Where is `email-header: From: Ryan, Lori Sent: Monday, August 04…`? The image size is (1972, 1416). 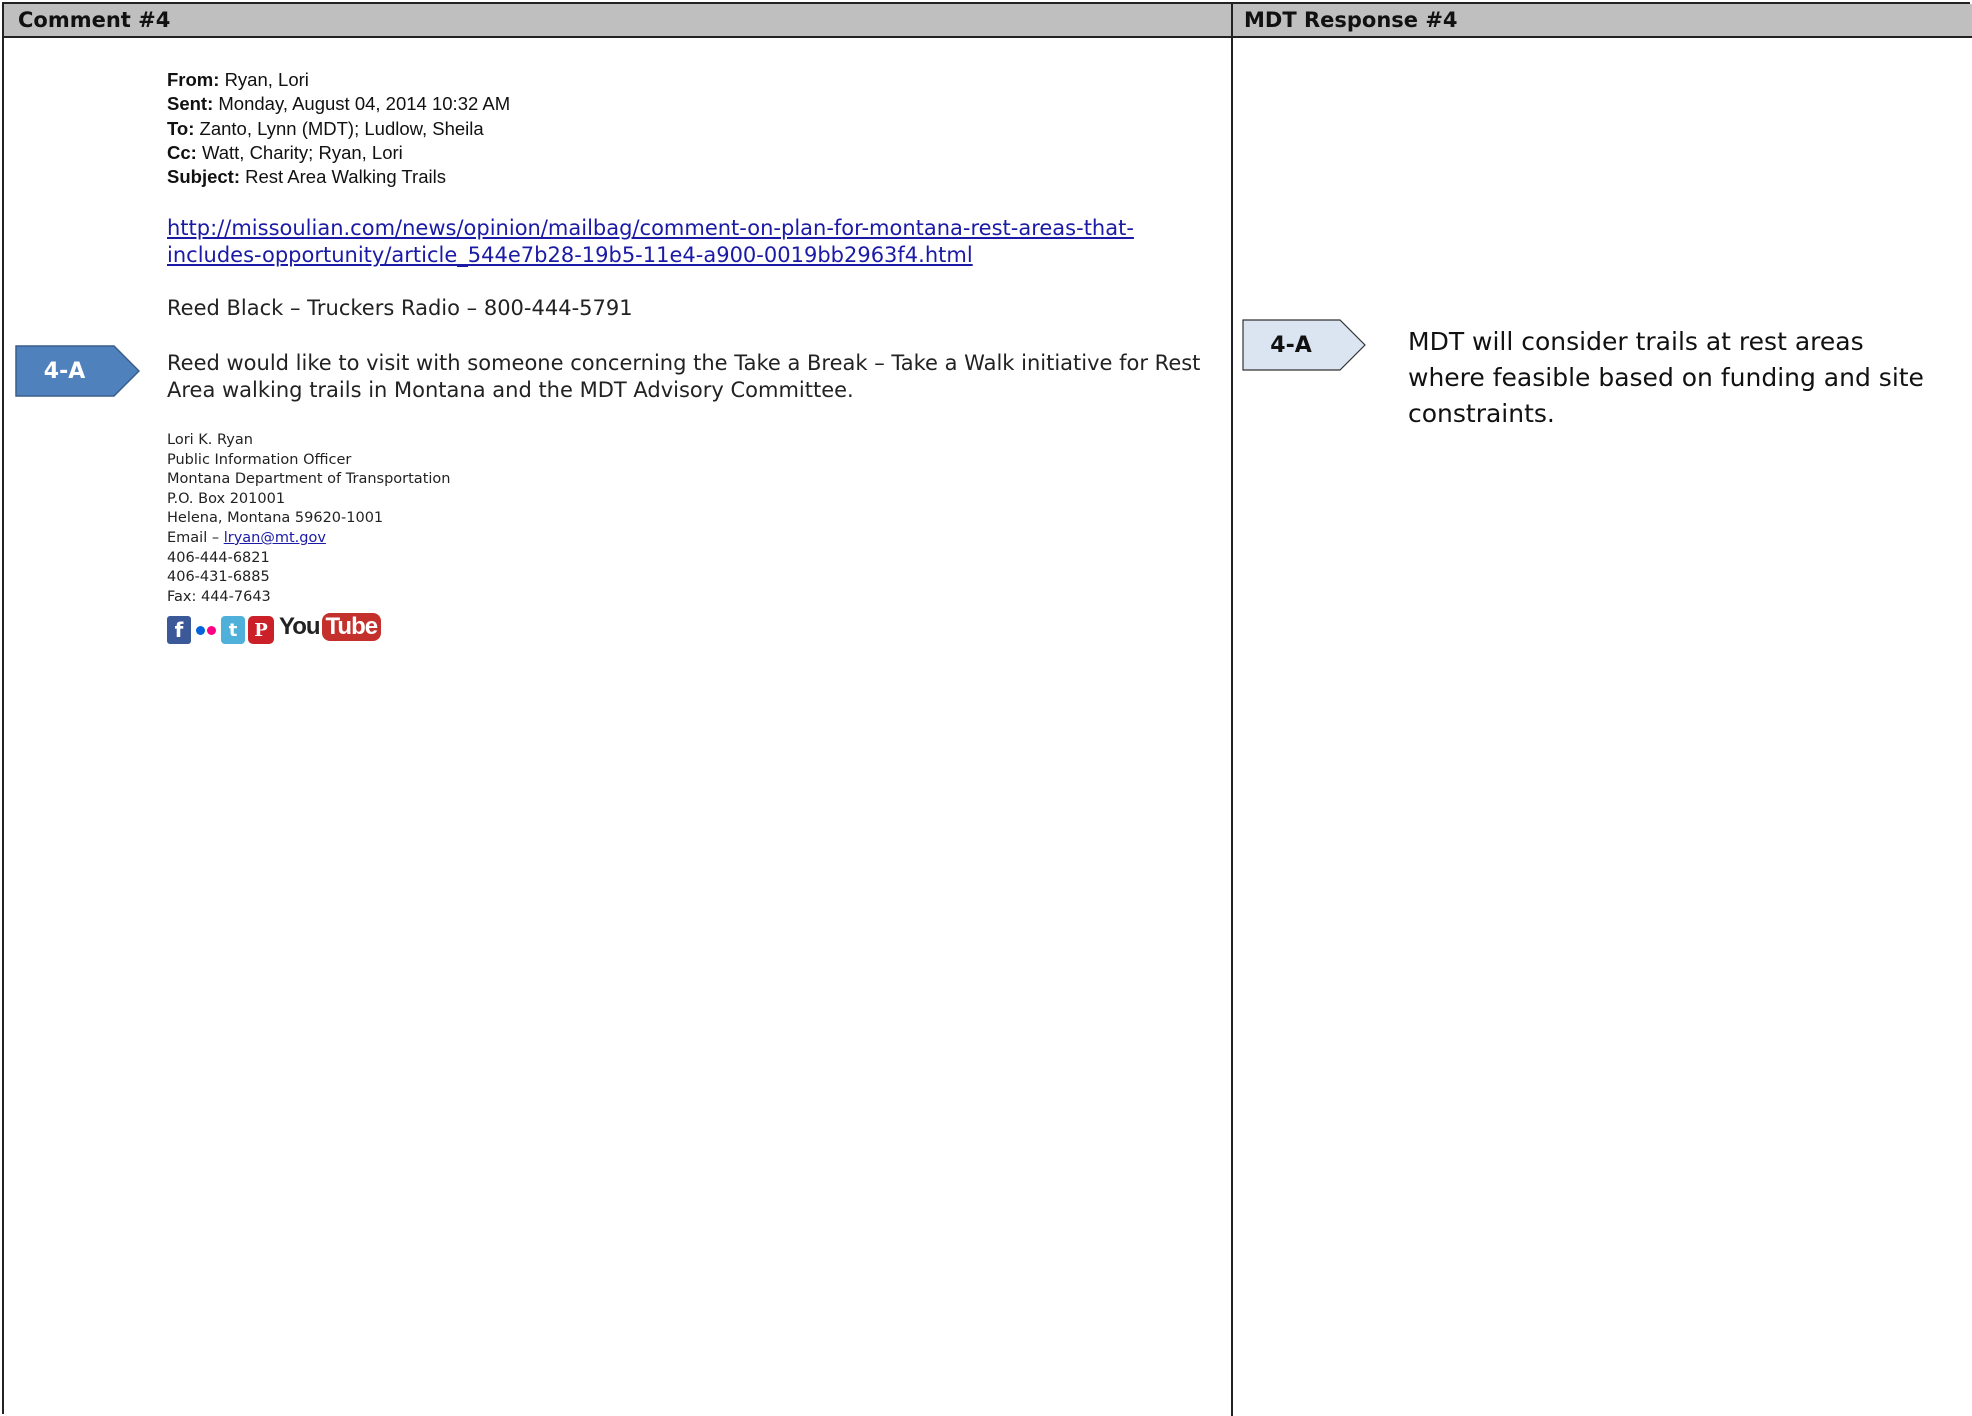
email-header: From: Ryan, Lori Sent: Monday, August 04… is located at coordinates (338, 128).